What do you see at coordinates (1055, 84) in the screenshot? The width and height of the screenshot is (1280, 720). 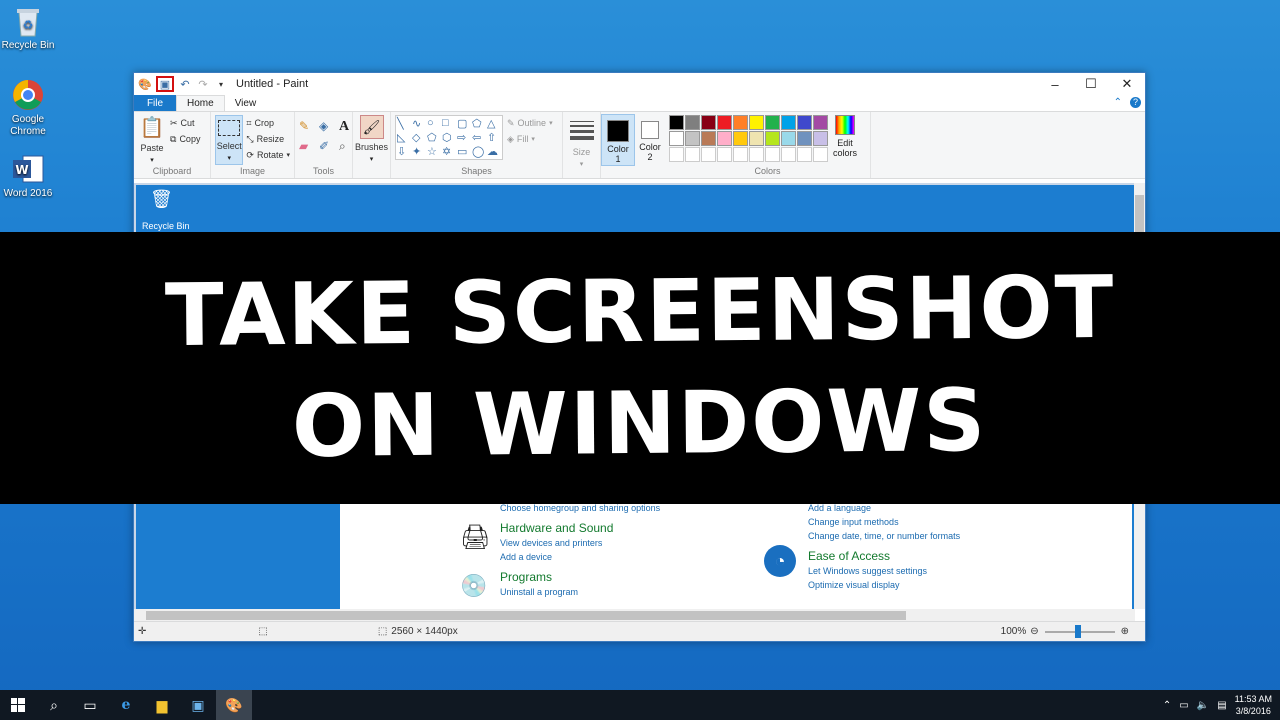 I see `minimize-button: –` at bounding box center [1055, 84].